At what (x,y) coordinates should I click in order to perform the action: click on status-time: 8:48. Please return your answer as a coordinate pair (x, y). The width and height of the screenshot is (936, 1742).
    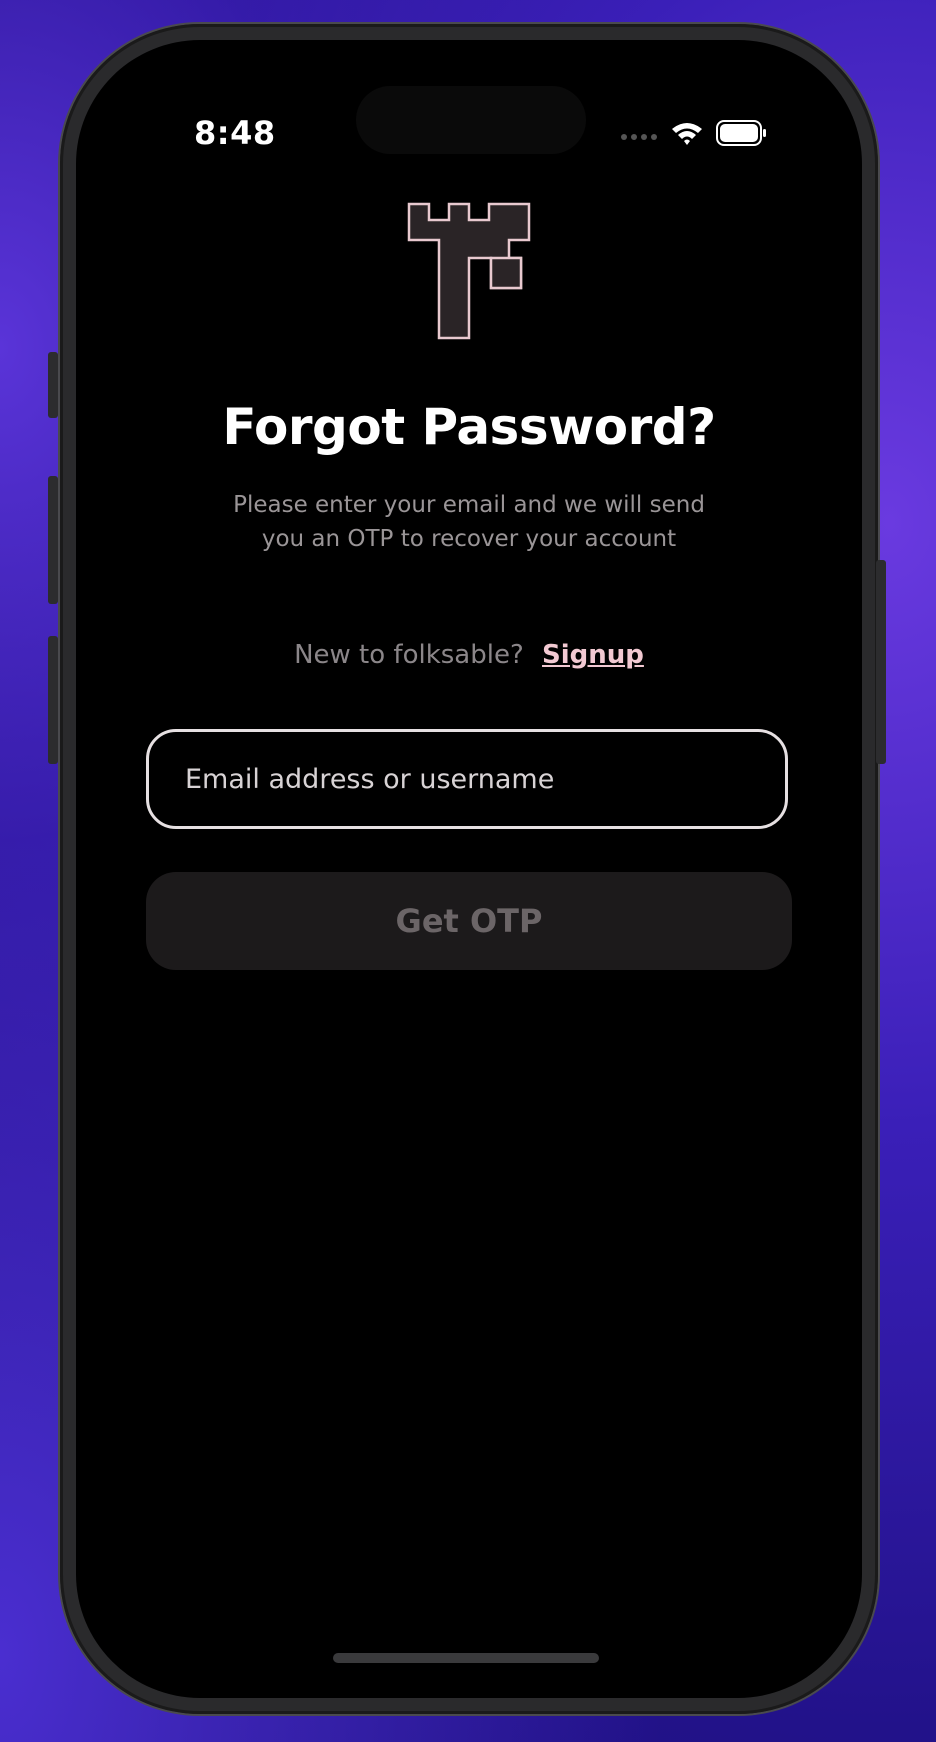
    Looking at the image, I should click on (235, 133).